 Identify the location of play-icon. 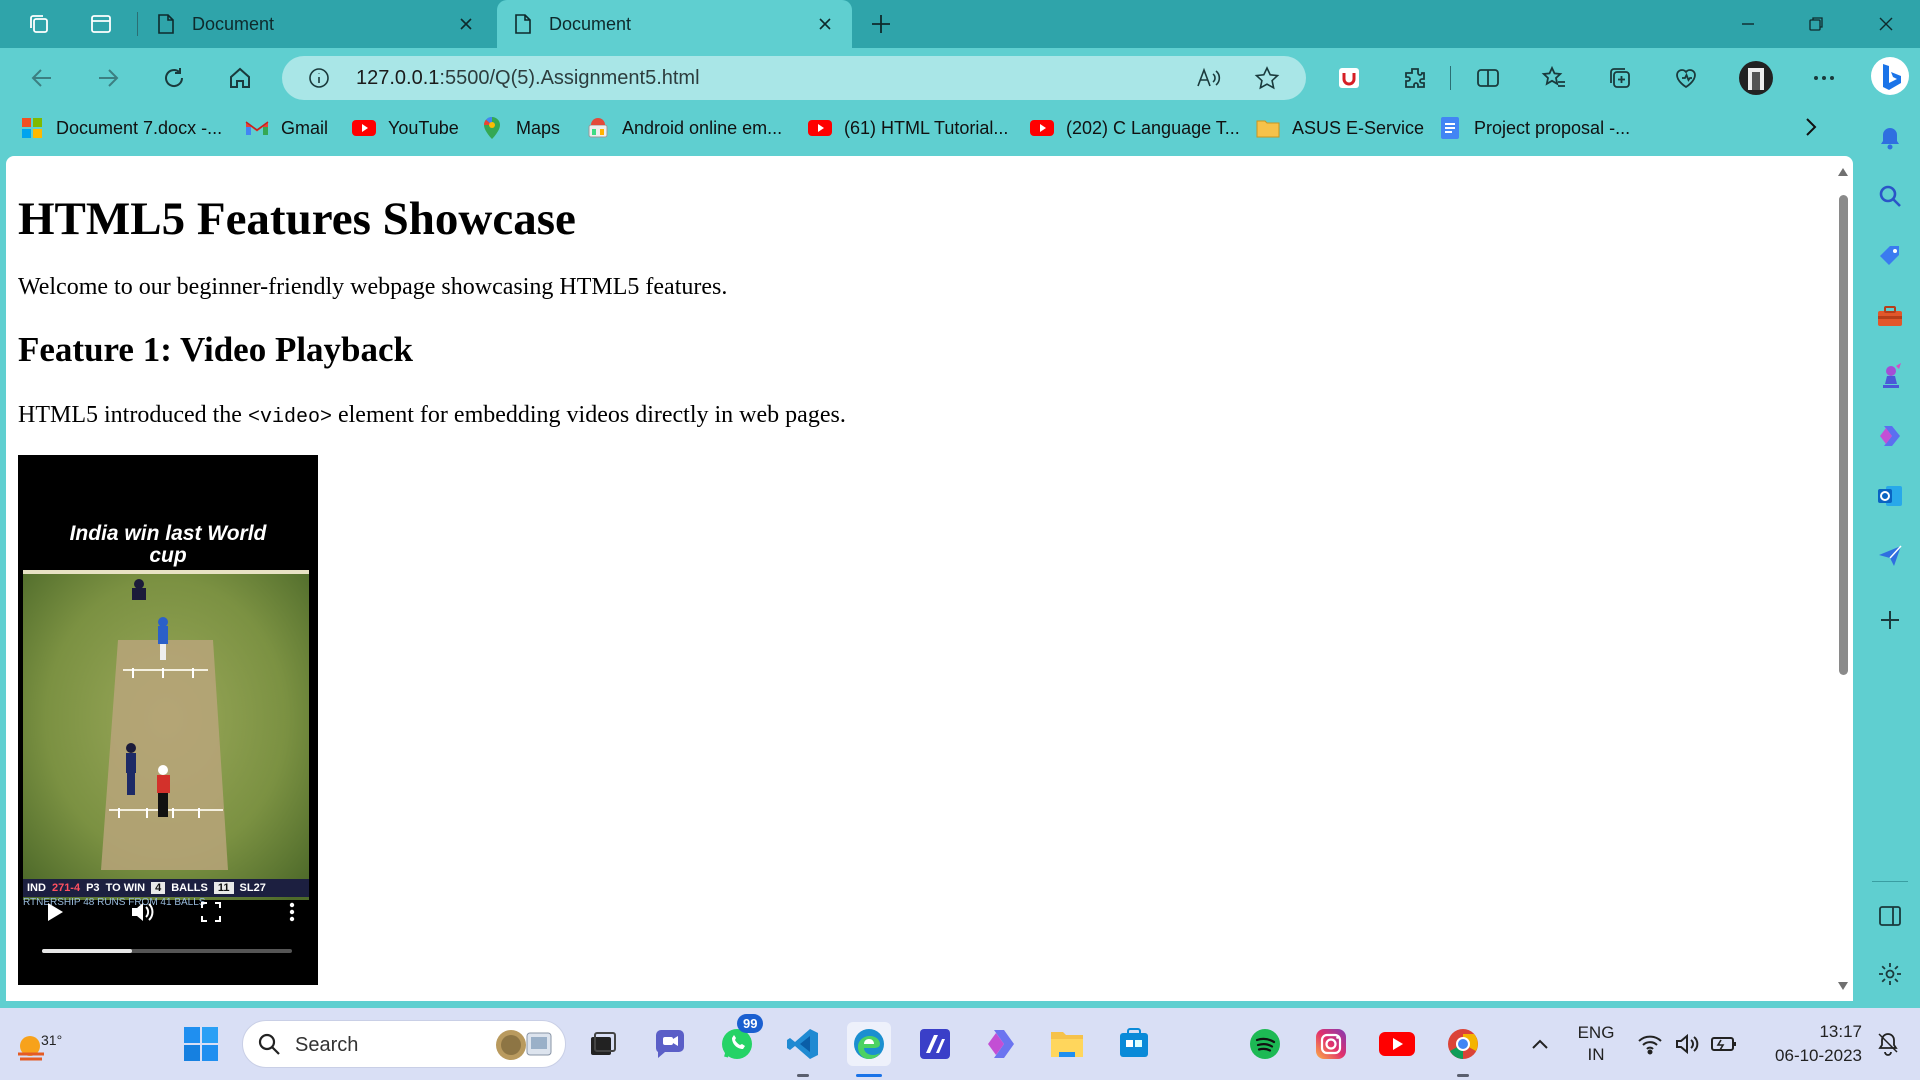
(55, 912).